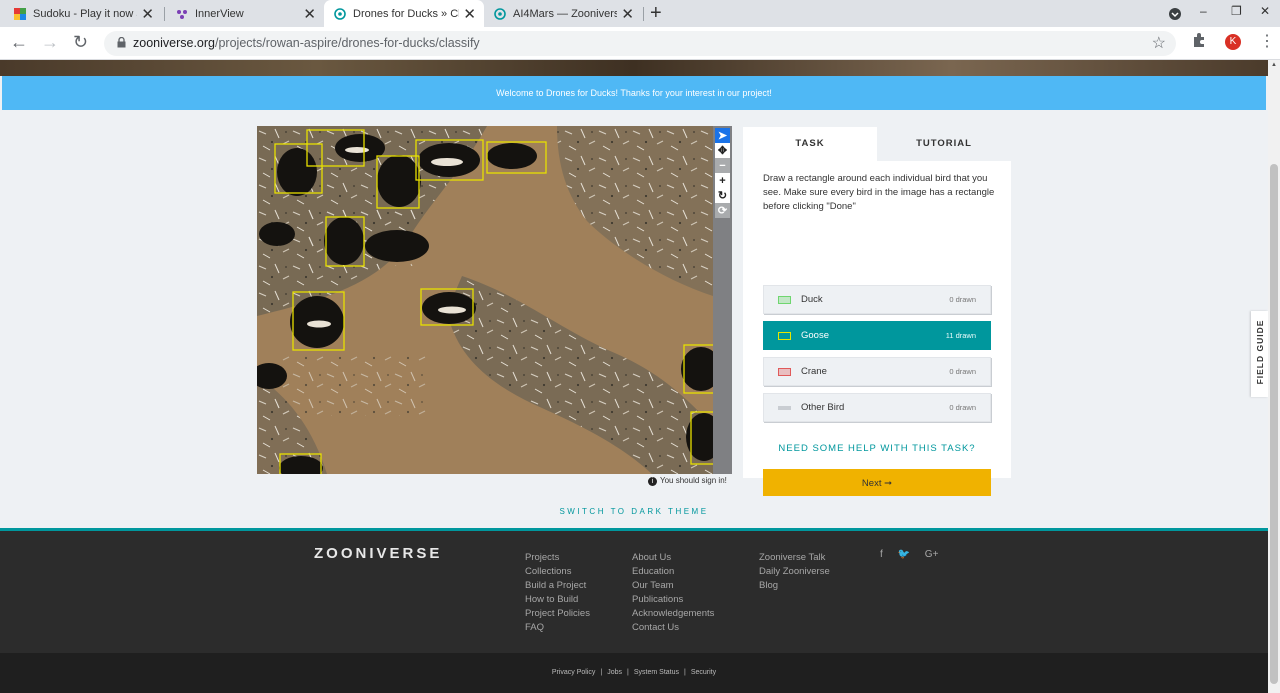 The width and height of the screenshot is (1280, 693). Describe the element at coordinates (673, 558) in the screenshot. I see `footer-link: About Us` at that location.